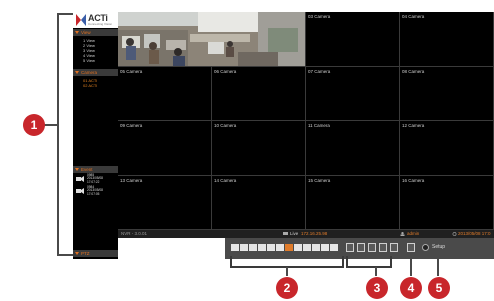 The height and width of the screenshot is (301, 494). I want to click on event-text: 0984 2013/05/08 17:07:05, so click(95, 190).